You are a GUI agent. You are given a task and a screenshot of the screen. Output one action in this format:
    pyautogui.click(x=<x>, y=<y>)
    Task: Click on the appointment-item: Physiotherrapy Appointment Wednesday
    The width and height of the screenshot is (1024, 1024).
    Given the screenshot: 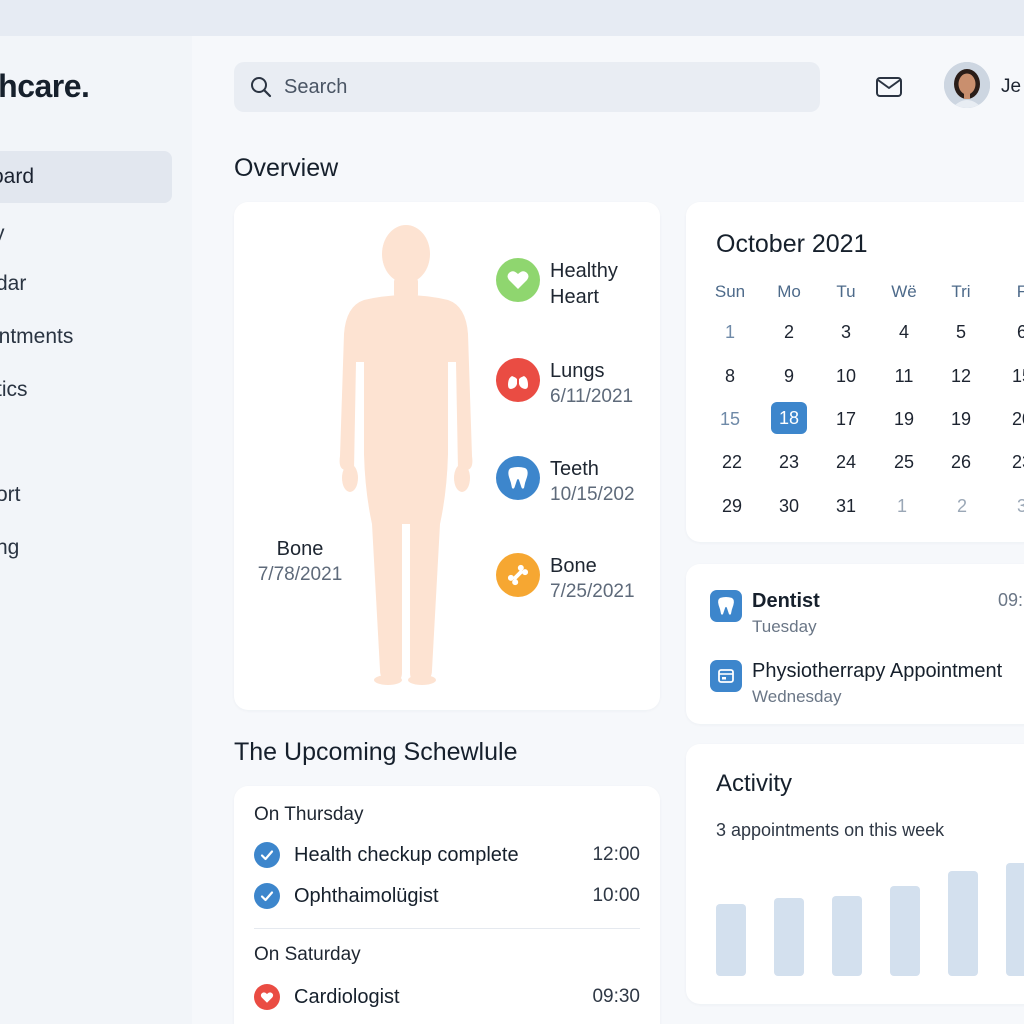 What is the action you would take?
    pyautogui.click(x=856, y=684)
    